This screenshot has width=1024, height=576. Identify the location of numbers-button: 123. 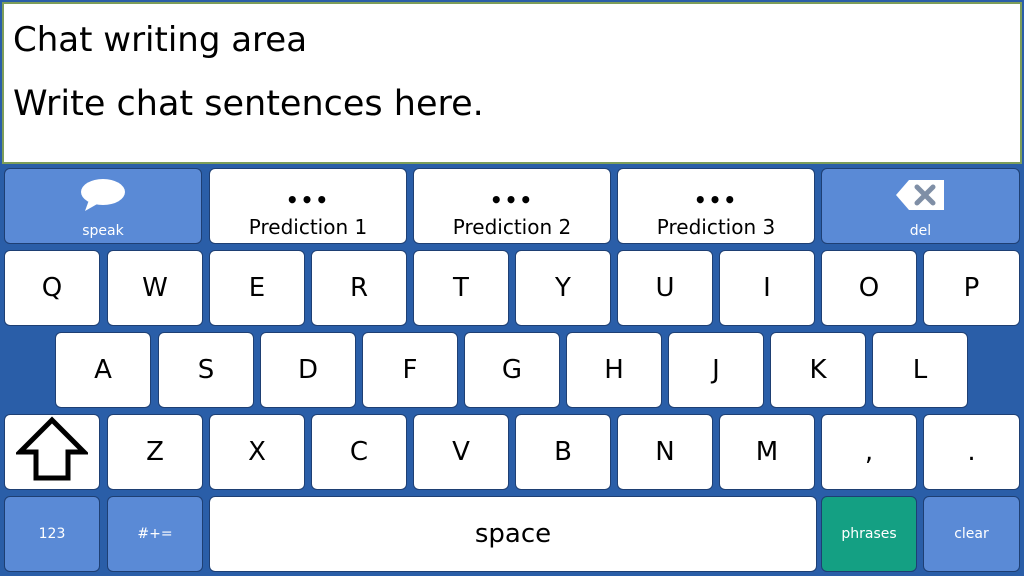
(52, 534).